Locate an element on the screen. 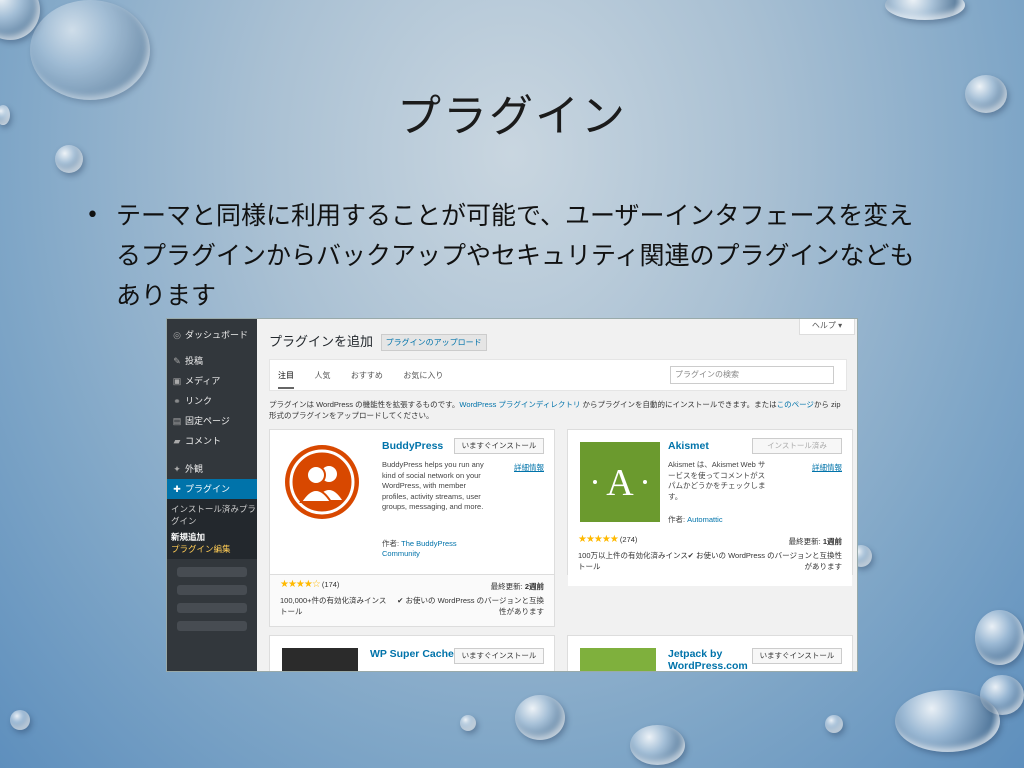 The image size is (1024, 768). sidebar-item-media: ▣ メディア is located at coordinates (212, 381).